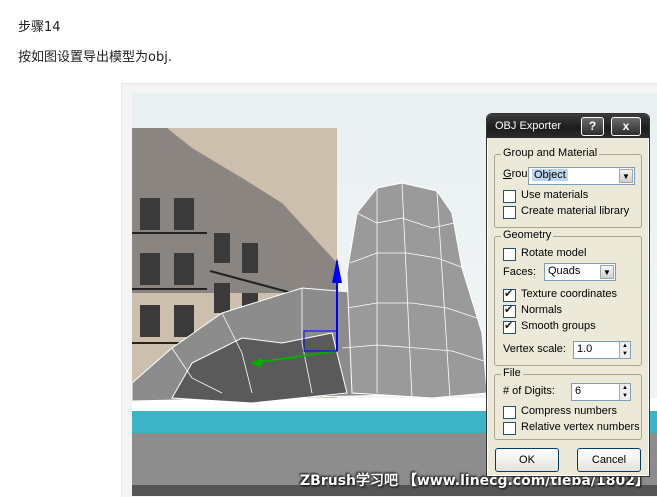 This screenshot has width=657, height=497. What do you see at coordinates (554, 253) in the screenshot?
I see `rotate-model-label: Rotate model` at bounding box center [554, 253].